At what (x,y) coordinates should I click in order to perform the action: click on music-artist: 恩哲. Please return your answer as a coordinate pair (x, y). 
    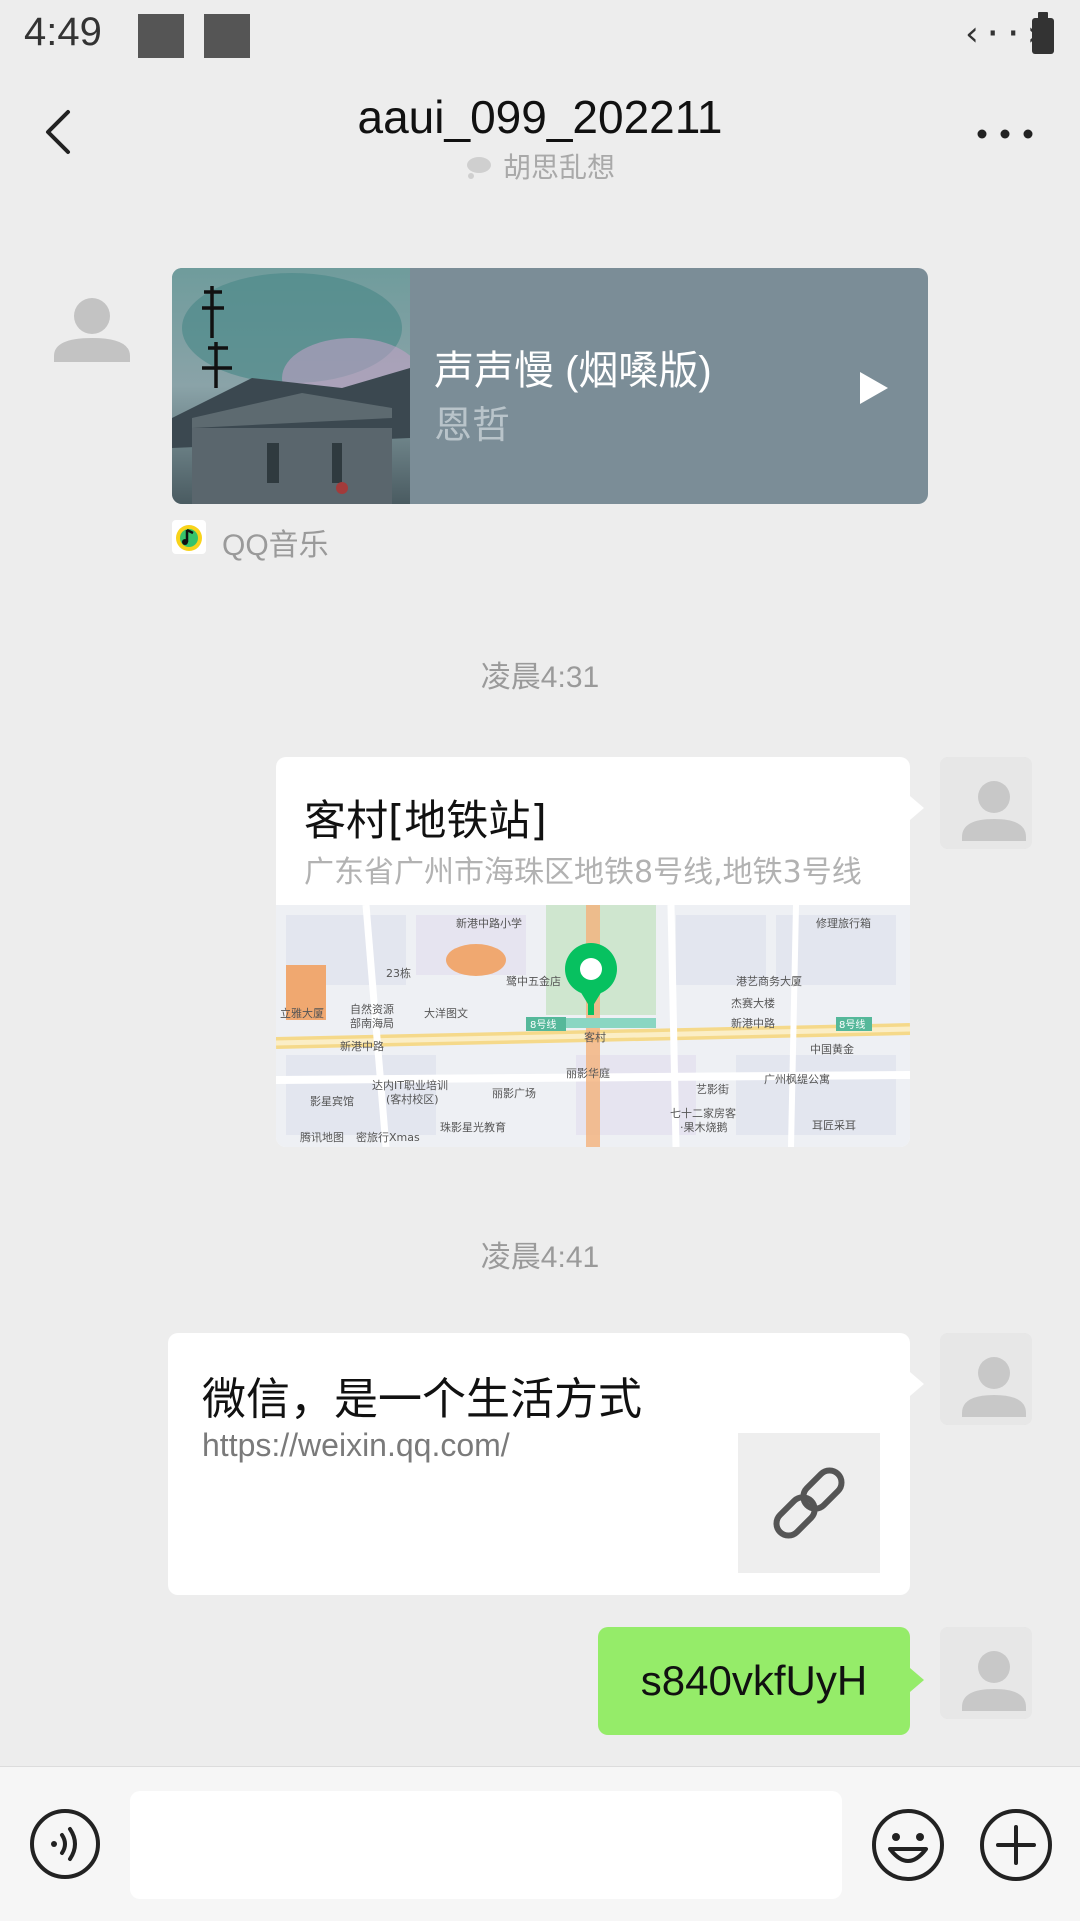
    Looking at the image, I should click on (472, 426).